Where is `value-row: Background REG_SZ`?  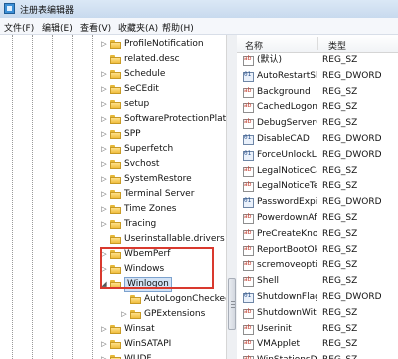
value-row: Background REG_SZ is located at coordinates (317, 92).